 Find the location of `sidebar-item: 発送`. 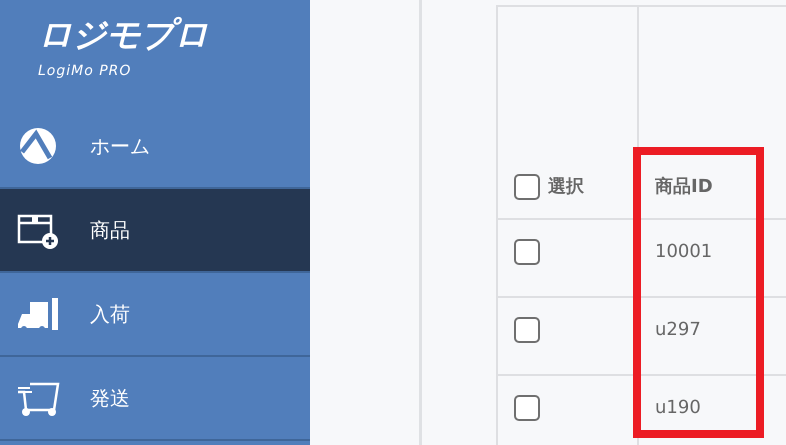

sidebar-item: 発送 is located at coordinates (155, 399).